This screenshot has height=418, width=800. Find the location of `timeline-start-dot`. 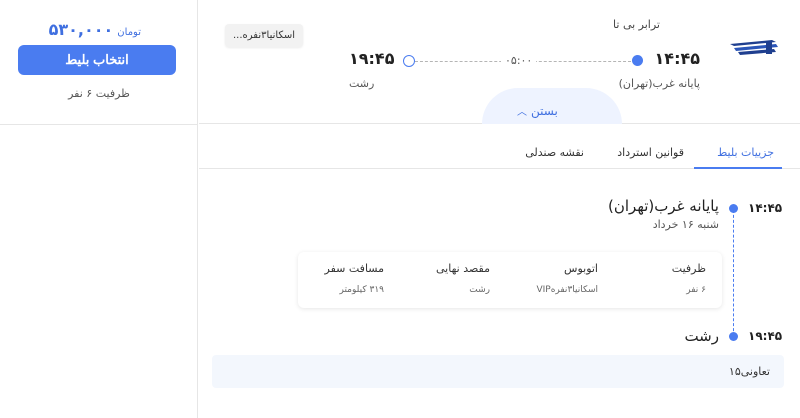

timeline-start-dot is located at coordinates (733, 208).